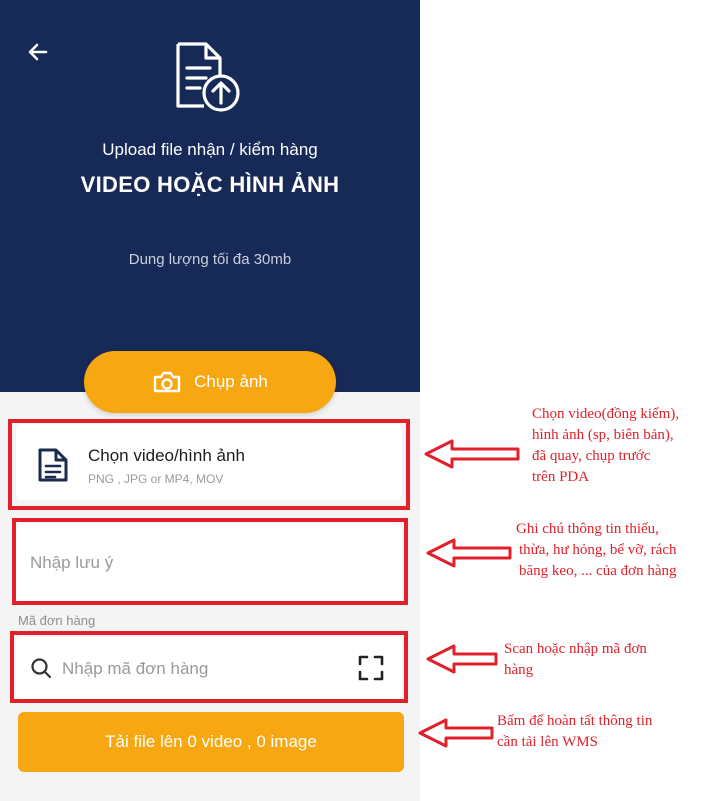 The image size is (716, 801). Describe the element at coordinates (209, 667) in the screenshot. I see `highlight-order-code` at that location.